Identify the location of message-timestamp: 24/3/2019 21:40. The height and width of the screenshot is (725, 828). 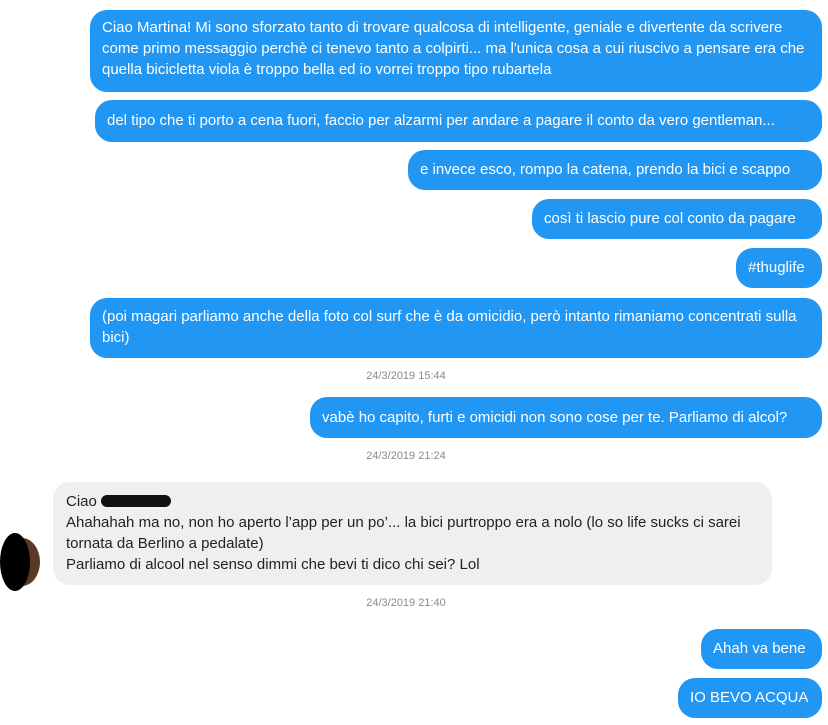
(406, 603).